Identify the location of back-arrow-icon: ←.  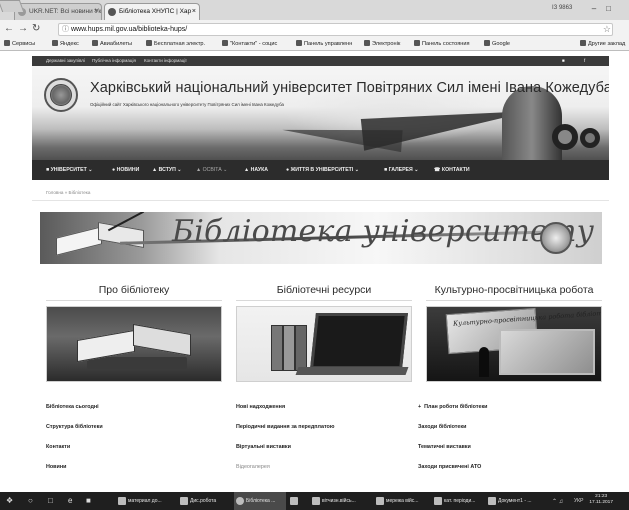
(9, 29).